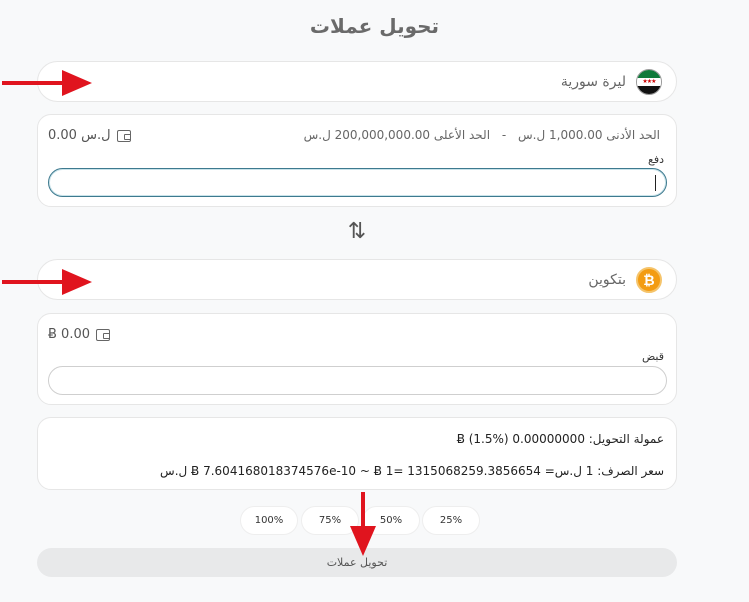 The height and width of the screenshot is (602, 749). What do you see at coordinates (269, 520) in the screenshot?
I see `percent-100-button: 100%` at bounding box center [269, 520].